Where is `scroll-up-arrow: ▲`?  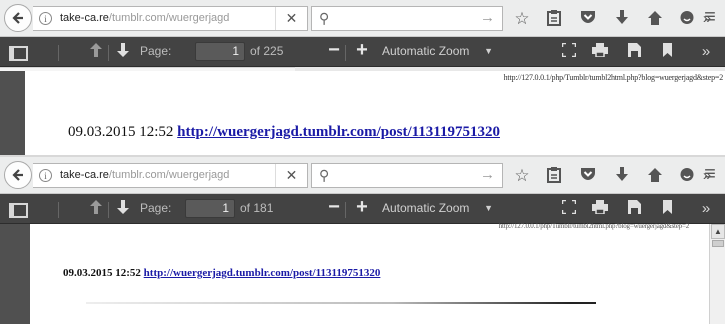
scroll-up-arrow: ▲ is located at coordinates (718, 231).